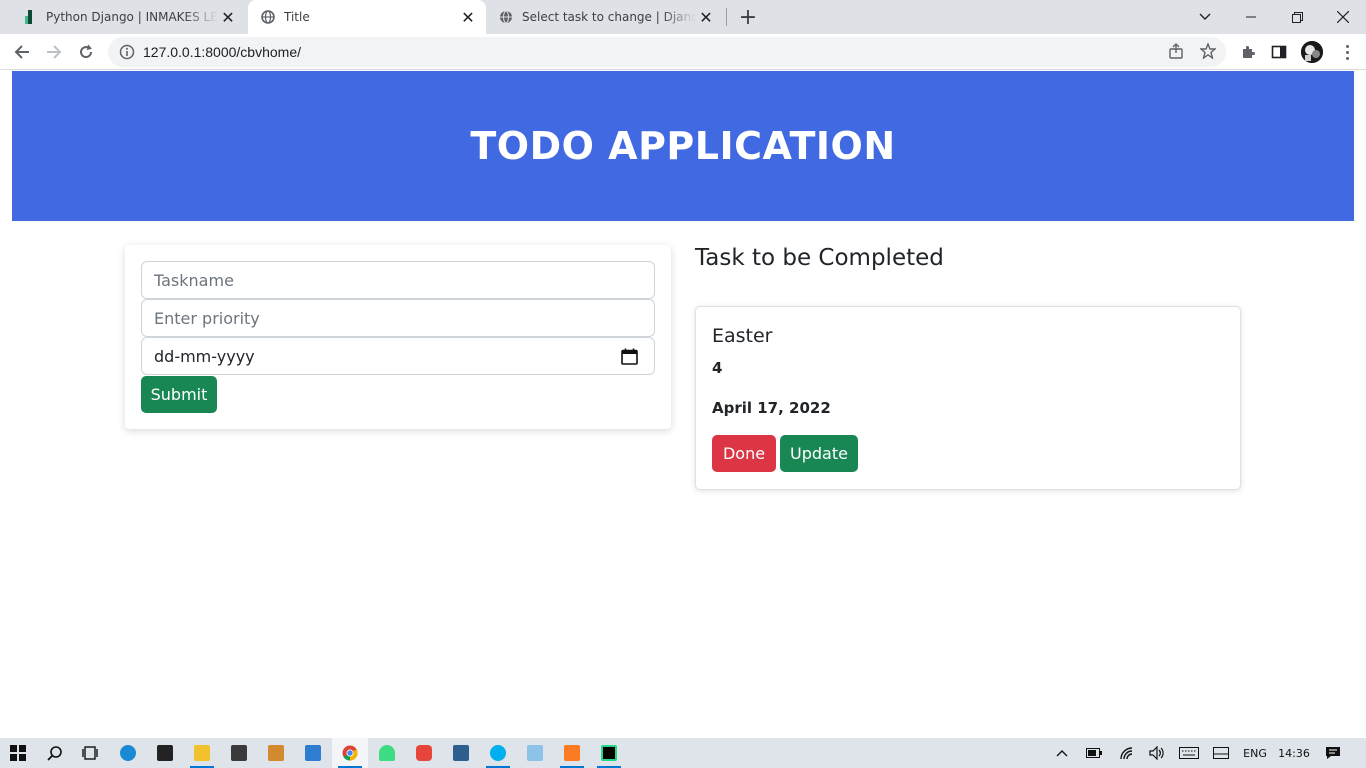  I want to click on display-icon, so click(1221, 753).